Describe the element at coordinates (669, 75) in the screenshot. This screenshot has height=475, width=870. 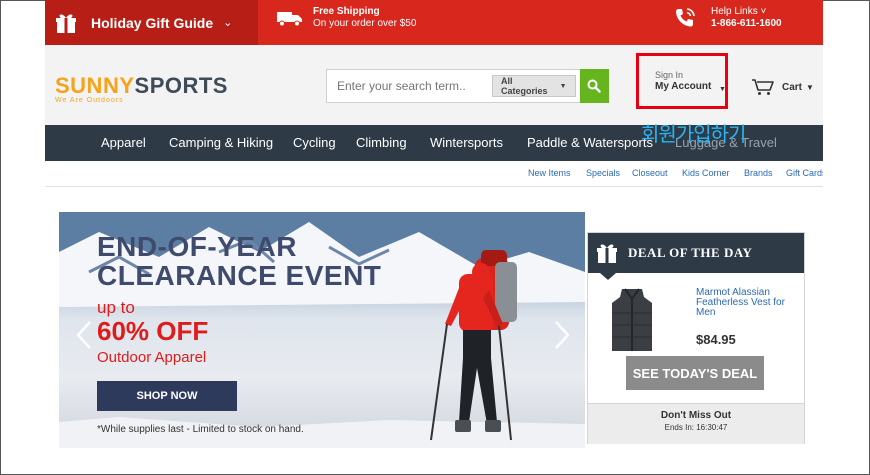
I see `sign-in-label: Sign In` at that location.